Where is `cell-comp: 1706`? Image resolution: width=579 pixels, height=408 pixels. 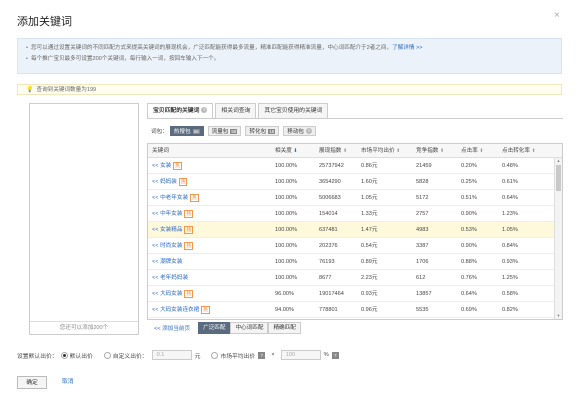 cell-comp: 1706 is located at coordinates (422, 262).